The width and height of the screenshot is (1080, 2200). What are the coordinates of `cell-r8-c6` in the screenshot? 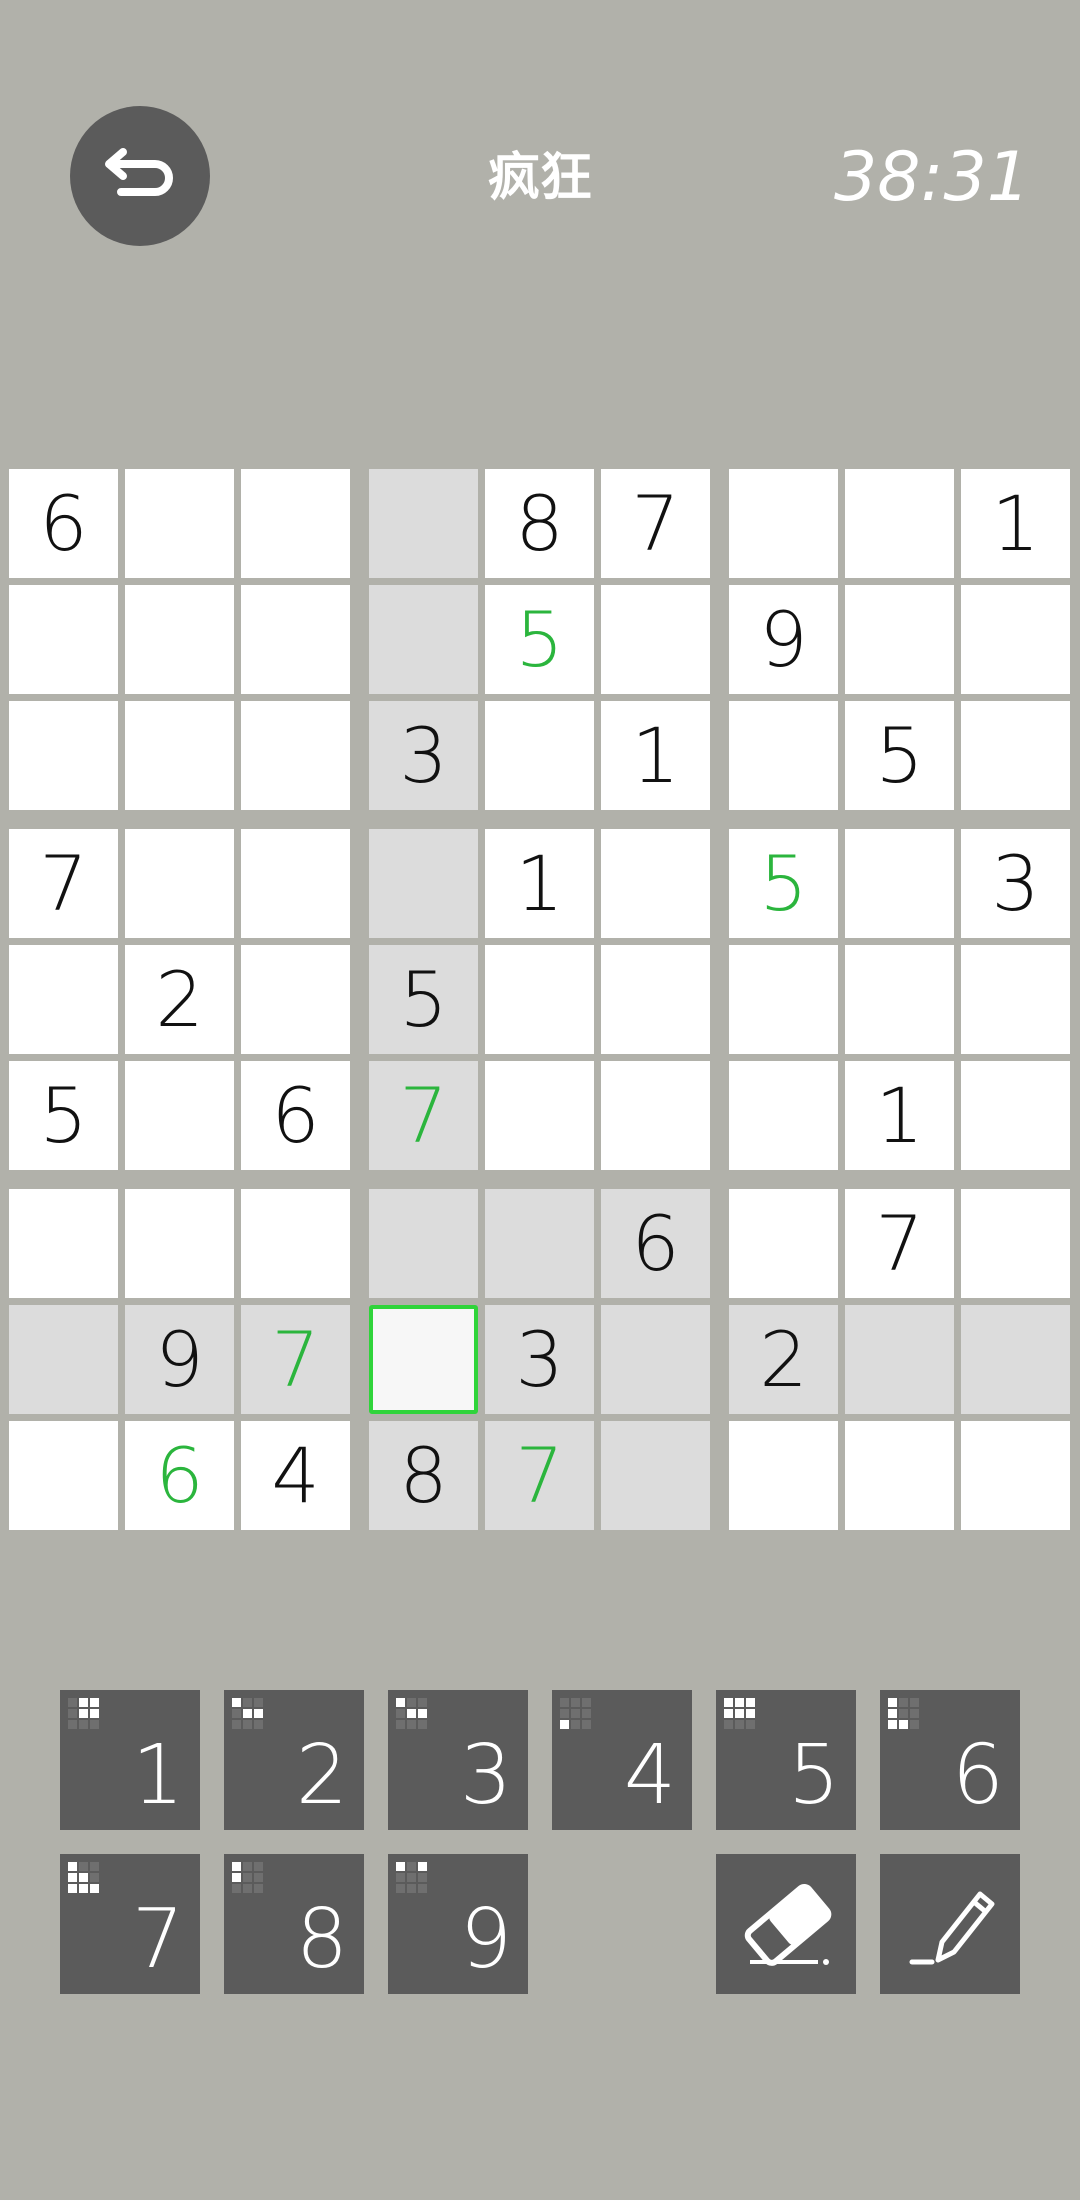 It's located at (655, 1359).